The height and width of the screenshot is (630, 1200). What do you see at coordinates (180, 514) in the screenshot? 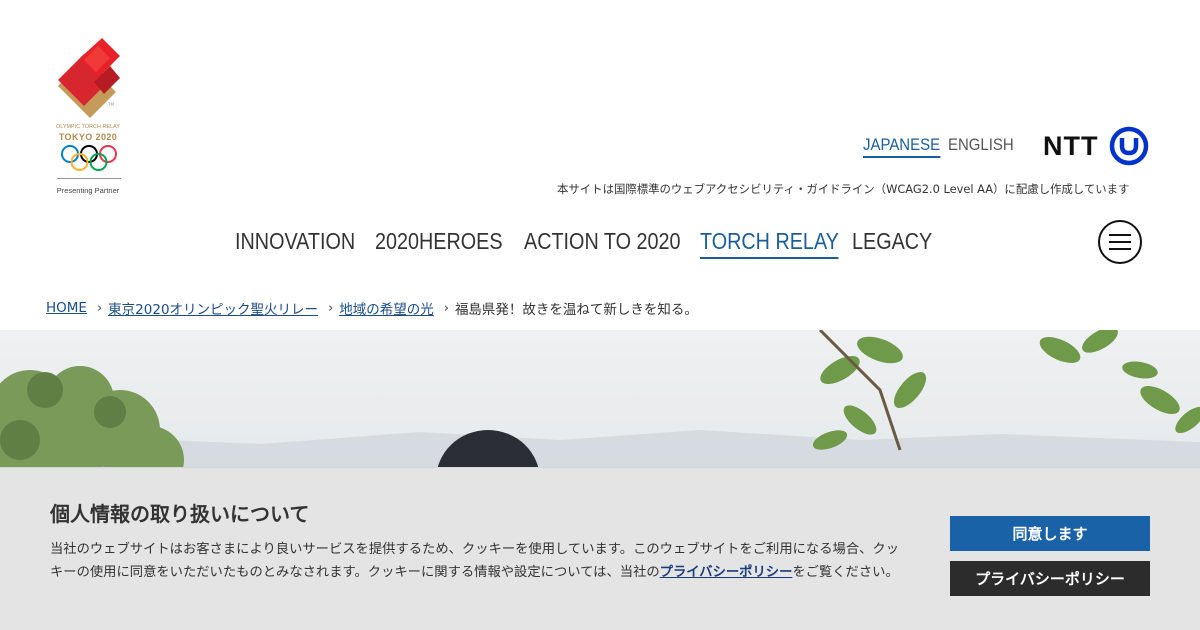
I see `cookie-title: 個人情報の取り扱いについて` at bounding box center [180, 514].